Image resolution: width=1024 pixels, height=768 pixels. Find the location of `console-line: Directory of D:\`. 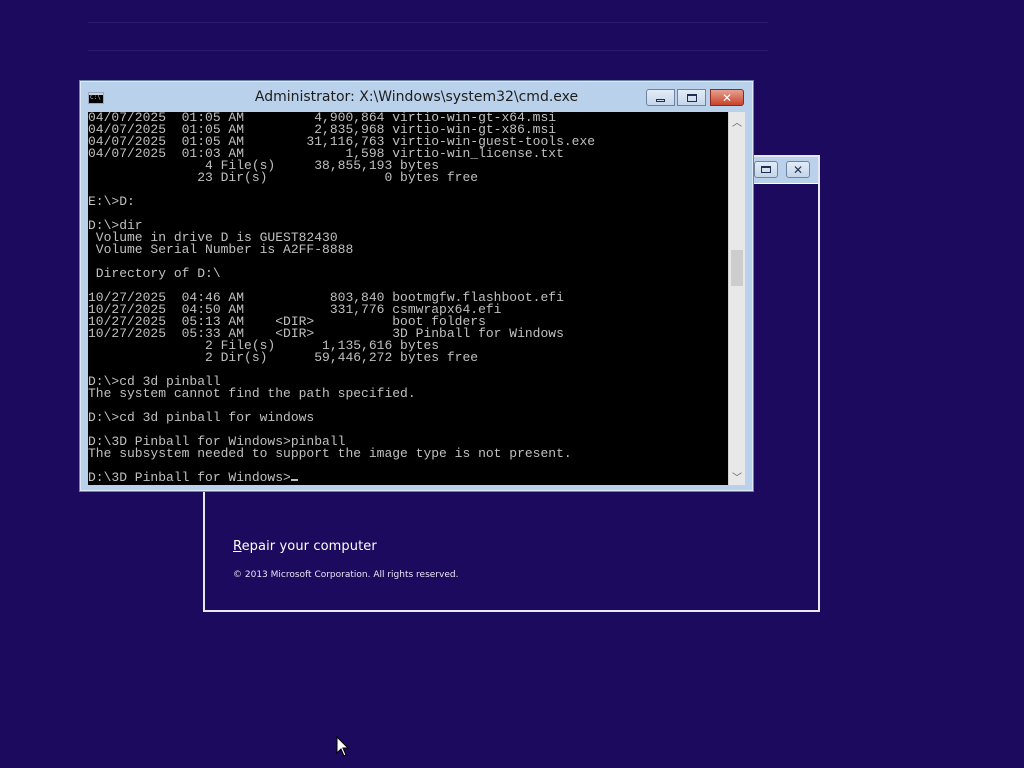

console-line: Directory of D:\ is located at coordinates (158, 273).